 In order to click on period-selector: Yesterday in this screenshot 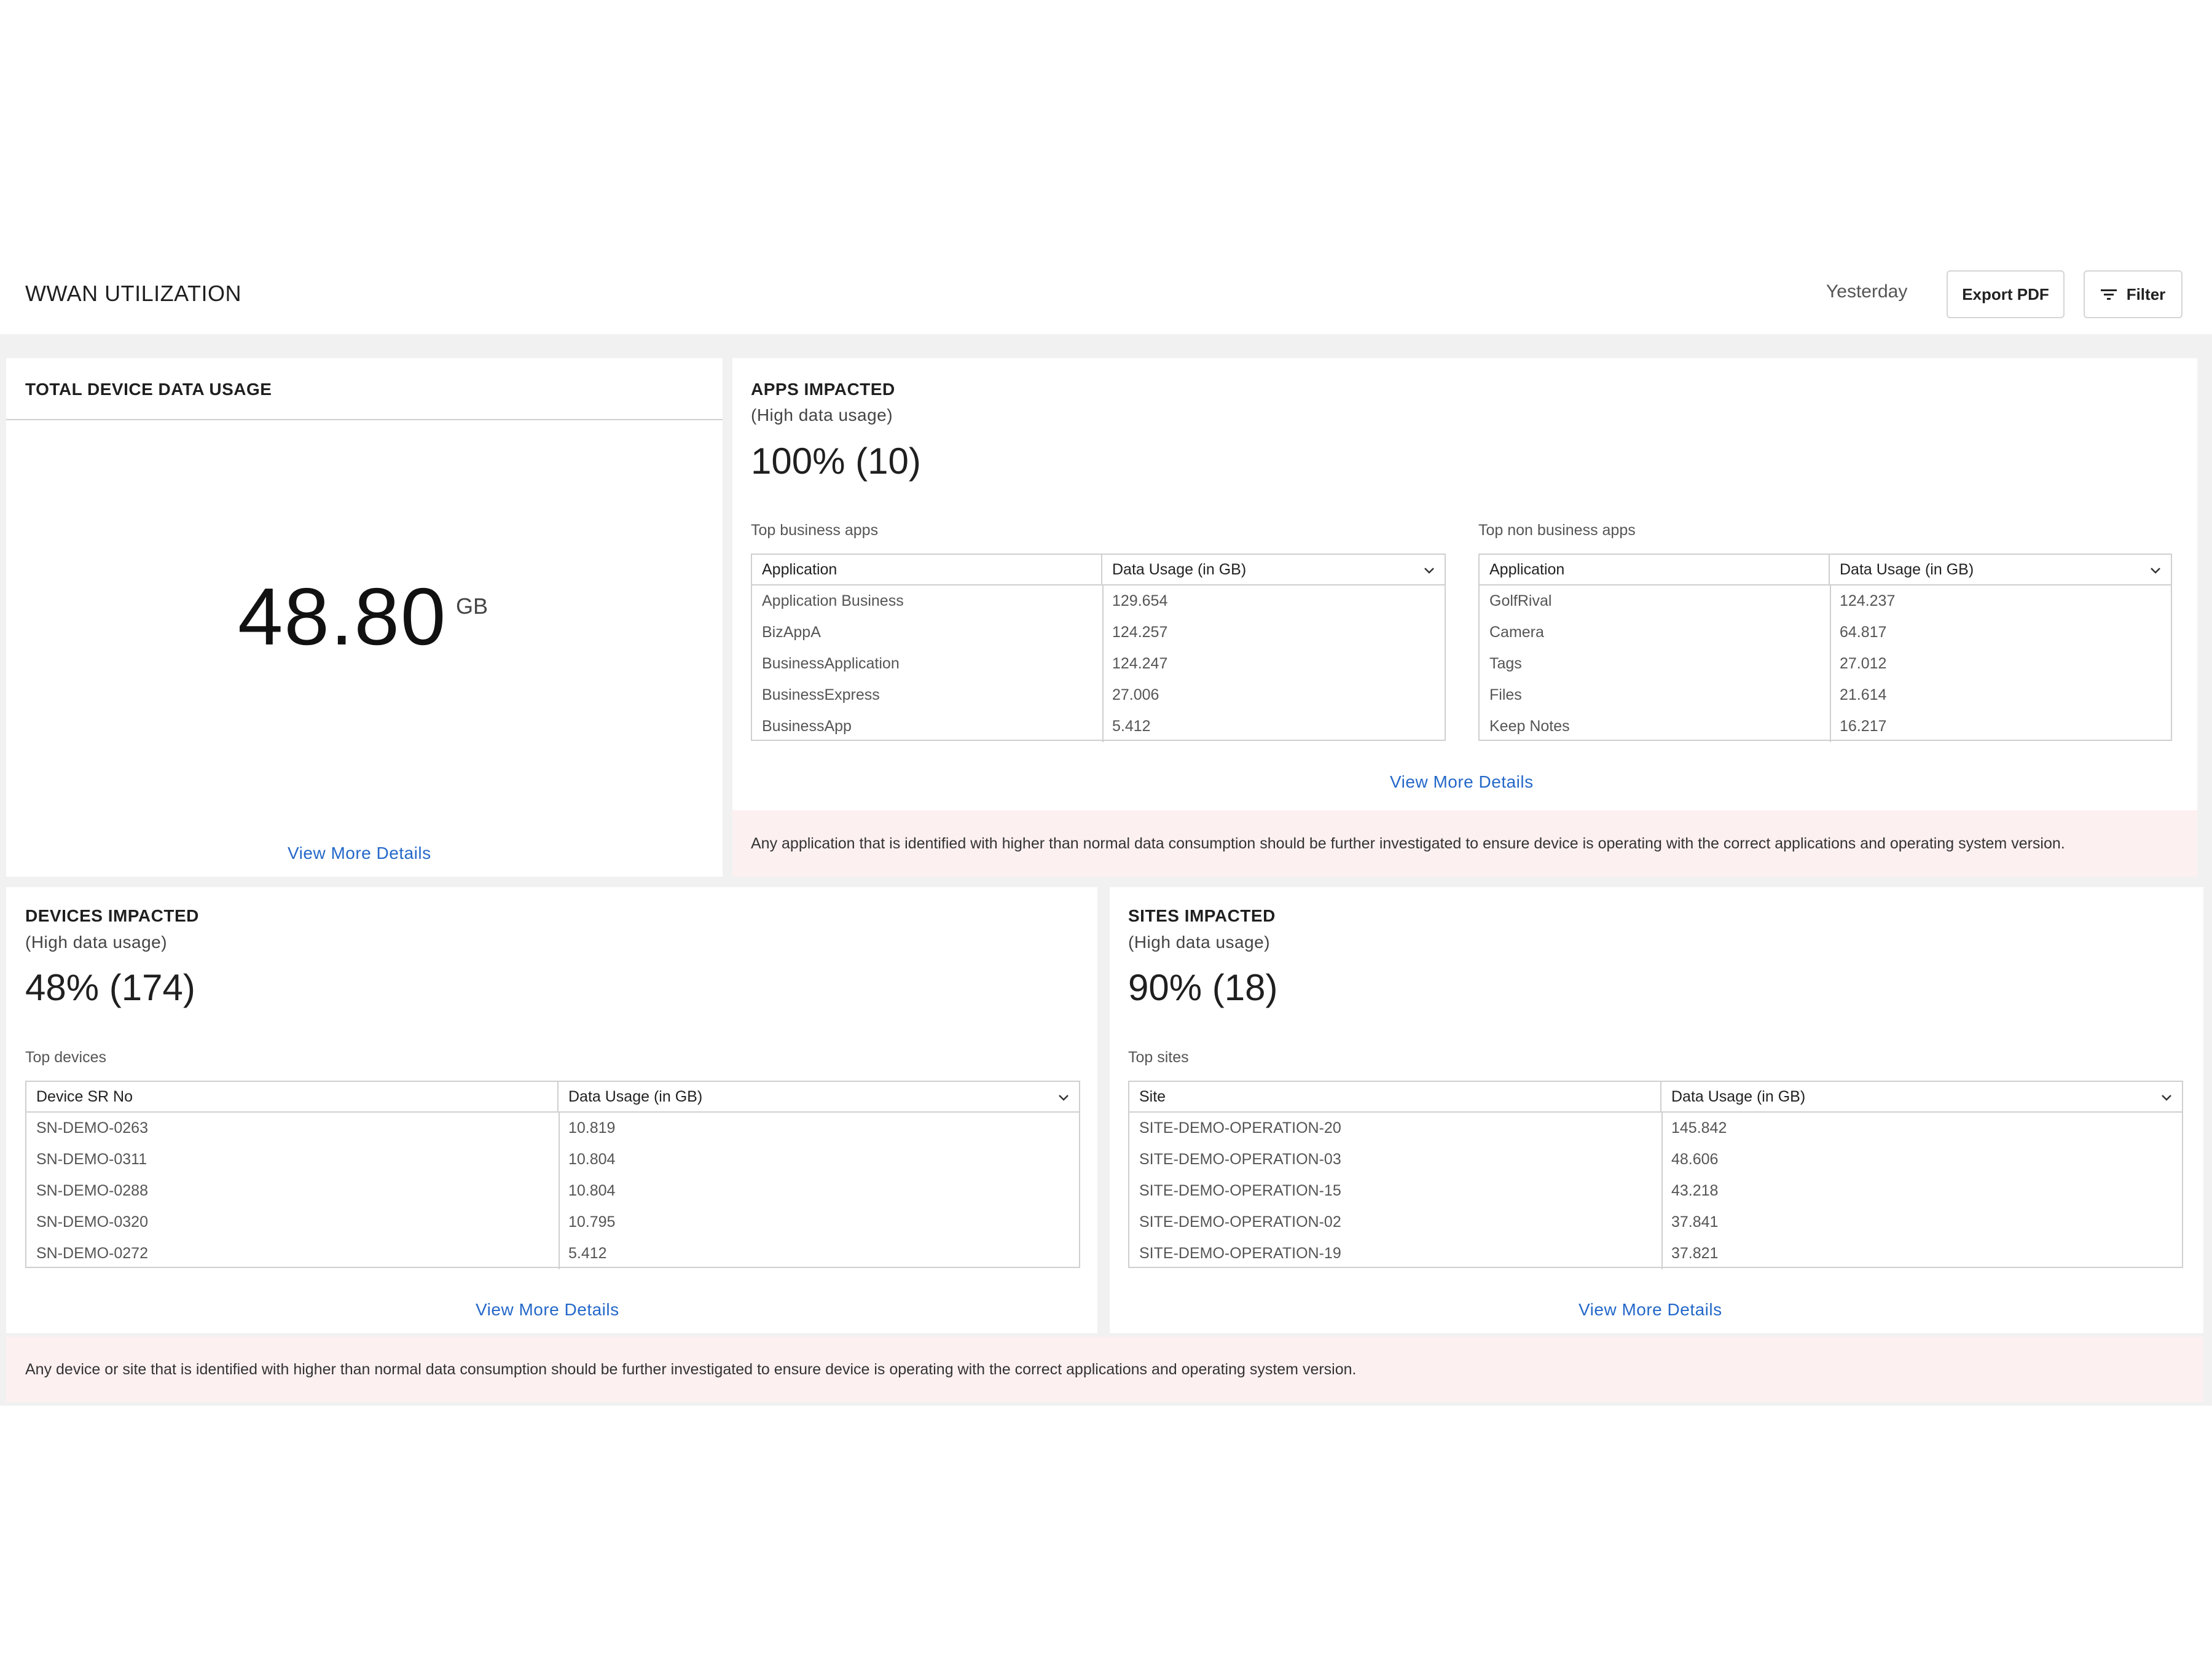, I will do `click(1866, 291)`.